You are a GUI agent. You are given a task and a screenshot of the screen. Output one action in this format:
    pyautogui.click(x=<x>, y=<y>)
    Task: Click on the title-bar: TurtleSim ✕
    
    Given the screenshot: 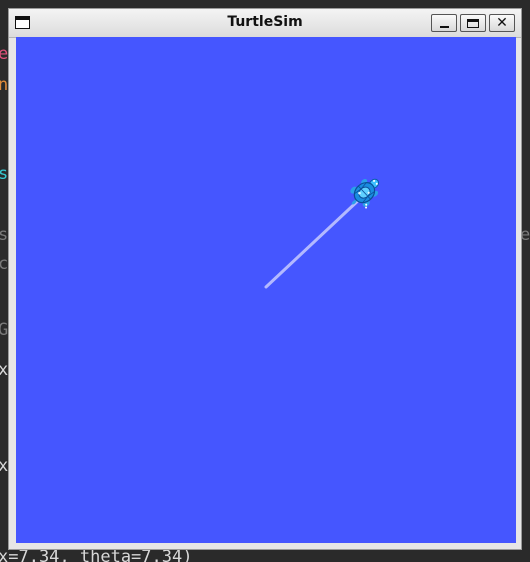 What is the action you would take?
    pyautogui.click(x=265, y=23)
    